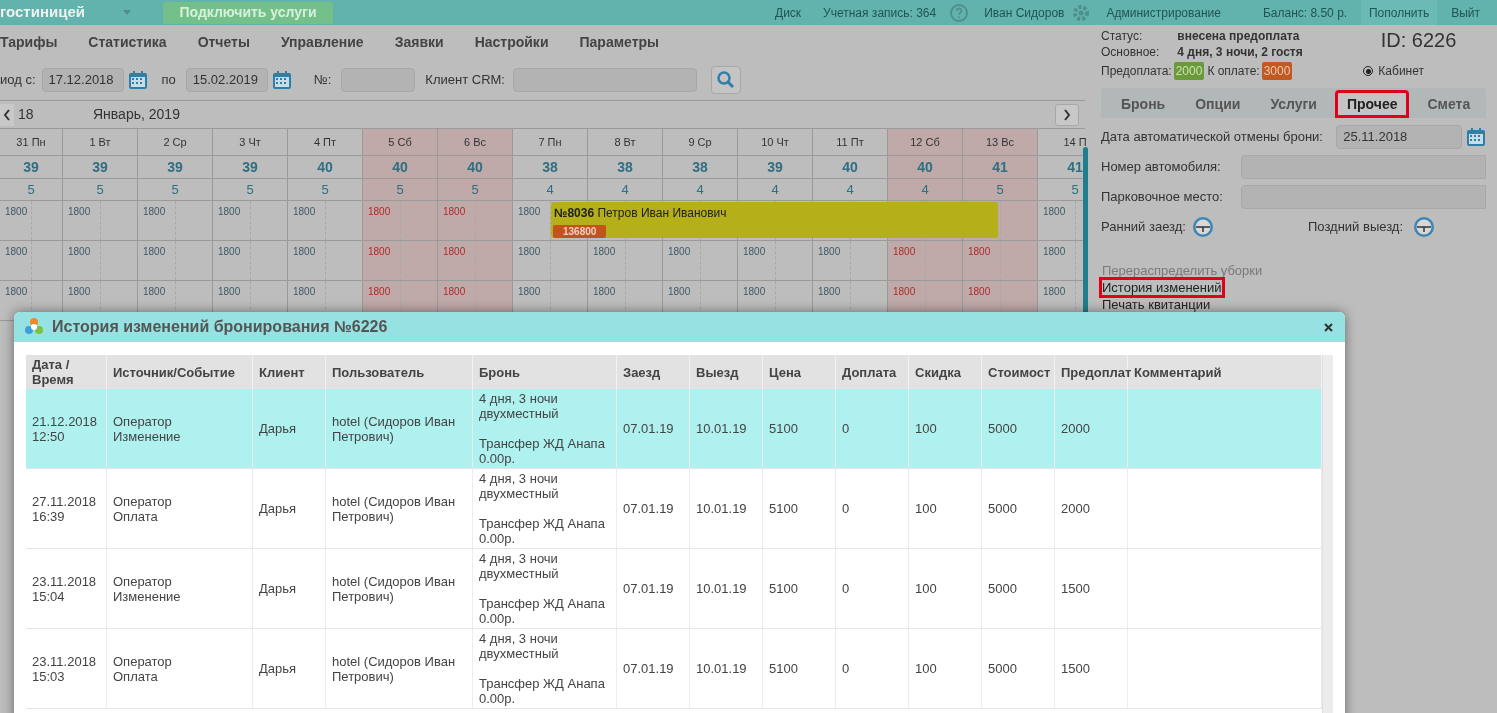  Describe the element at coordinates (1156, 304) in the screenshot. I see `panel-link: Печать квитанции` at that location.